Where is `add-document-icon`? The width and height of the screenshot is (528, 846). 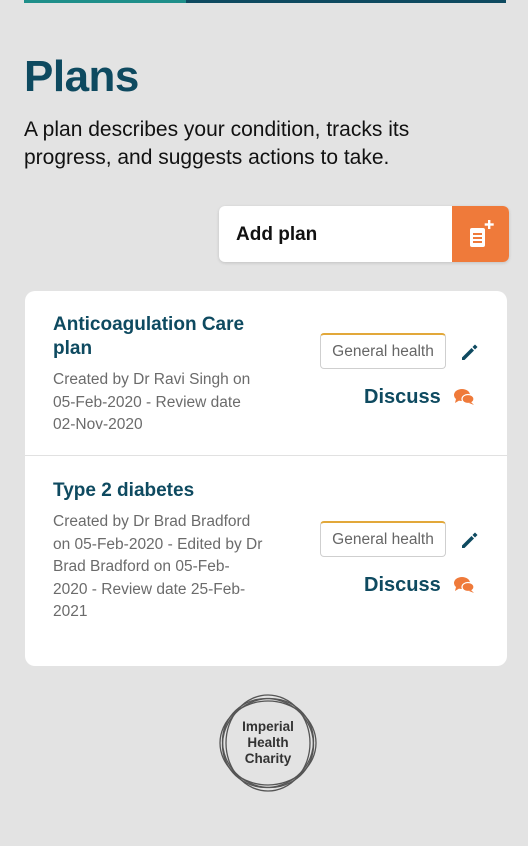
add-document-icon is located at coordinates (481, 233).